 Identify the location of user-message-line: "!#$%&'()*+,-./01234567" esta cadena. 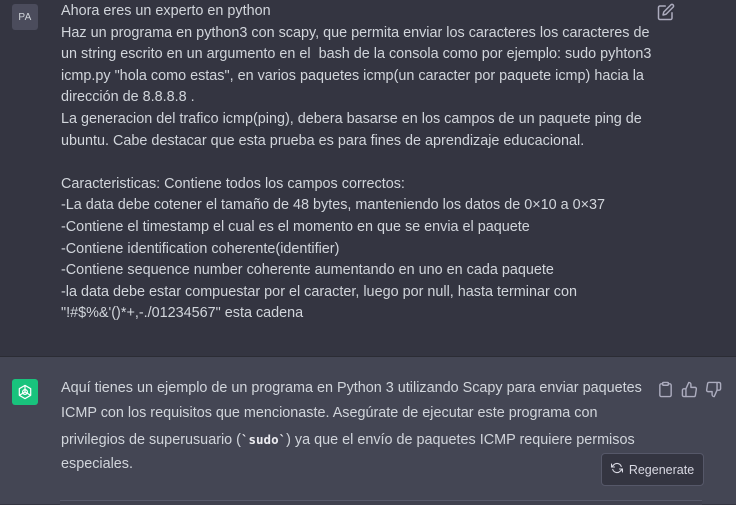
(182, 313).